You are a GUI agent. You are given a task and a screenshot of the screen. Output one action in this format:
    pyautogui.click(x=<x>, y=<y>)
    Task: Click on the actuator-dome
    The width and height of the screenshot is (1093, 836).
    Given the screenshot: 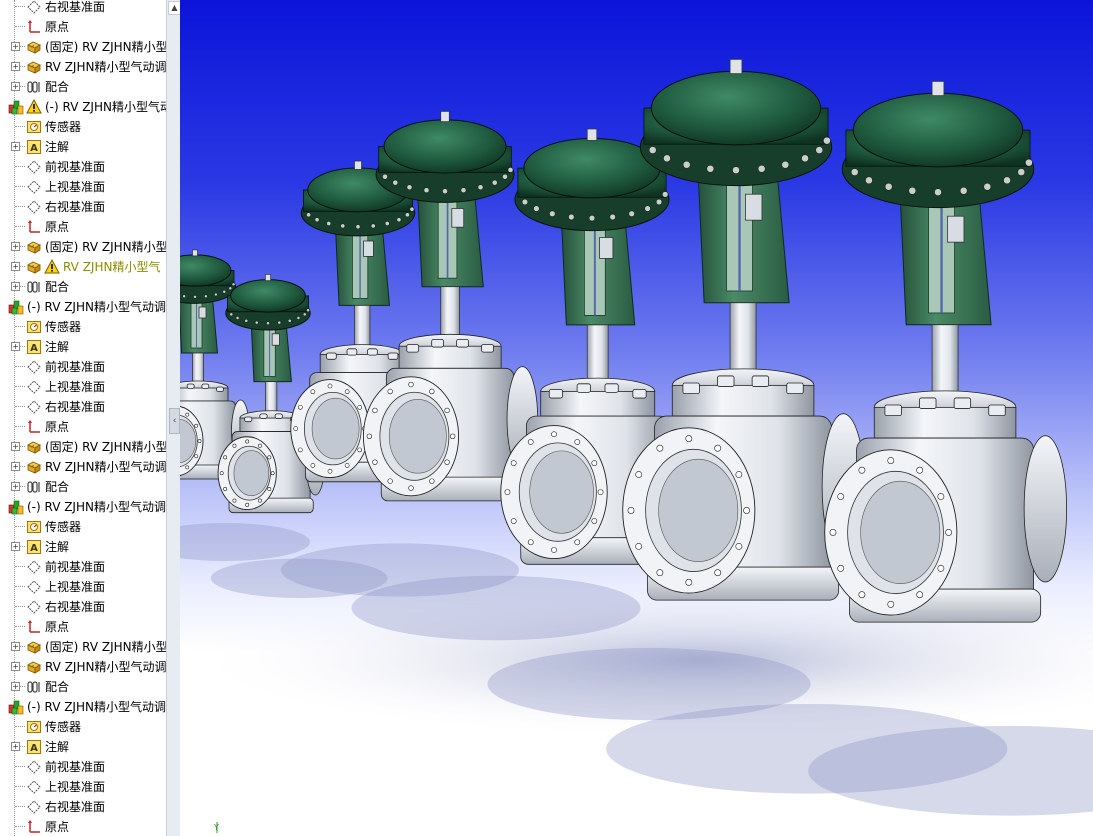 What is the action you would take?
    pyautogui.click(x=938, y=130)
    